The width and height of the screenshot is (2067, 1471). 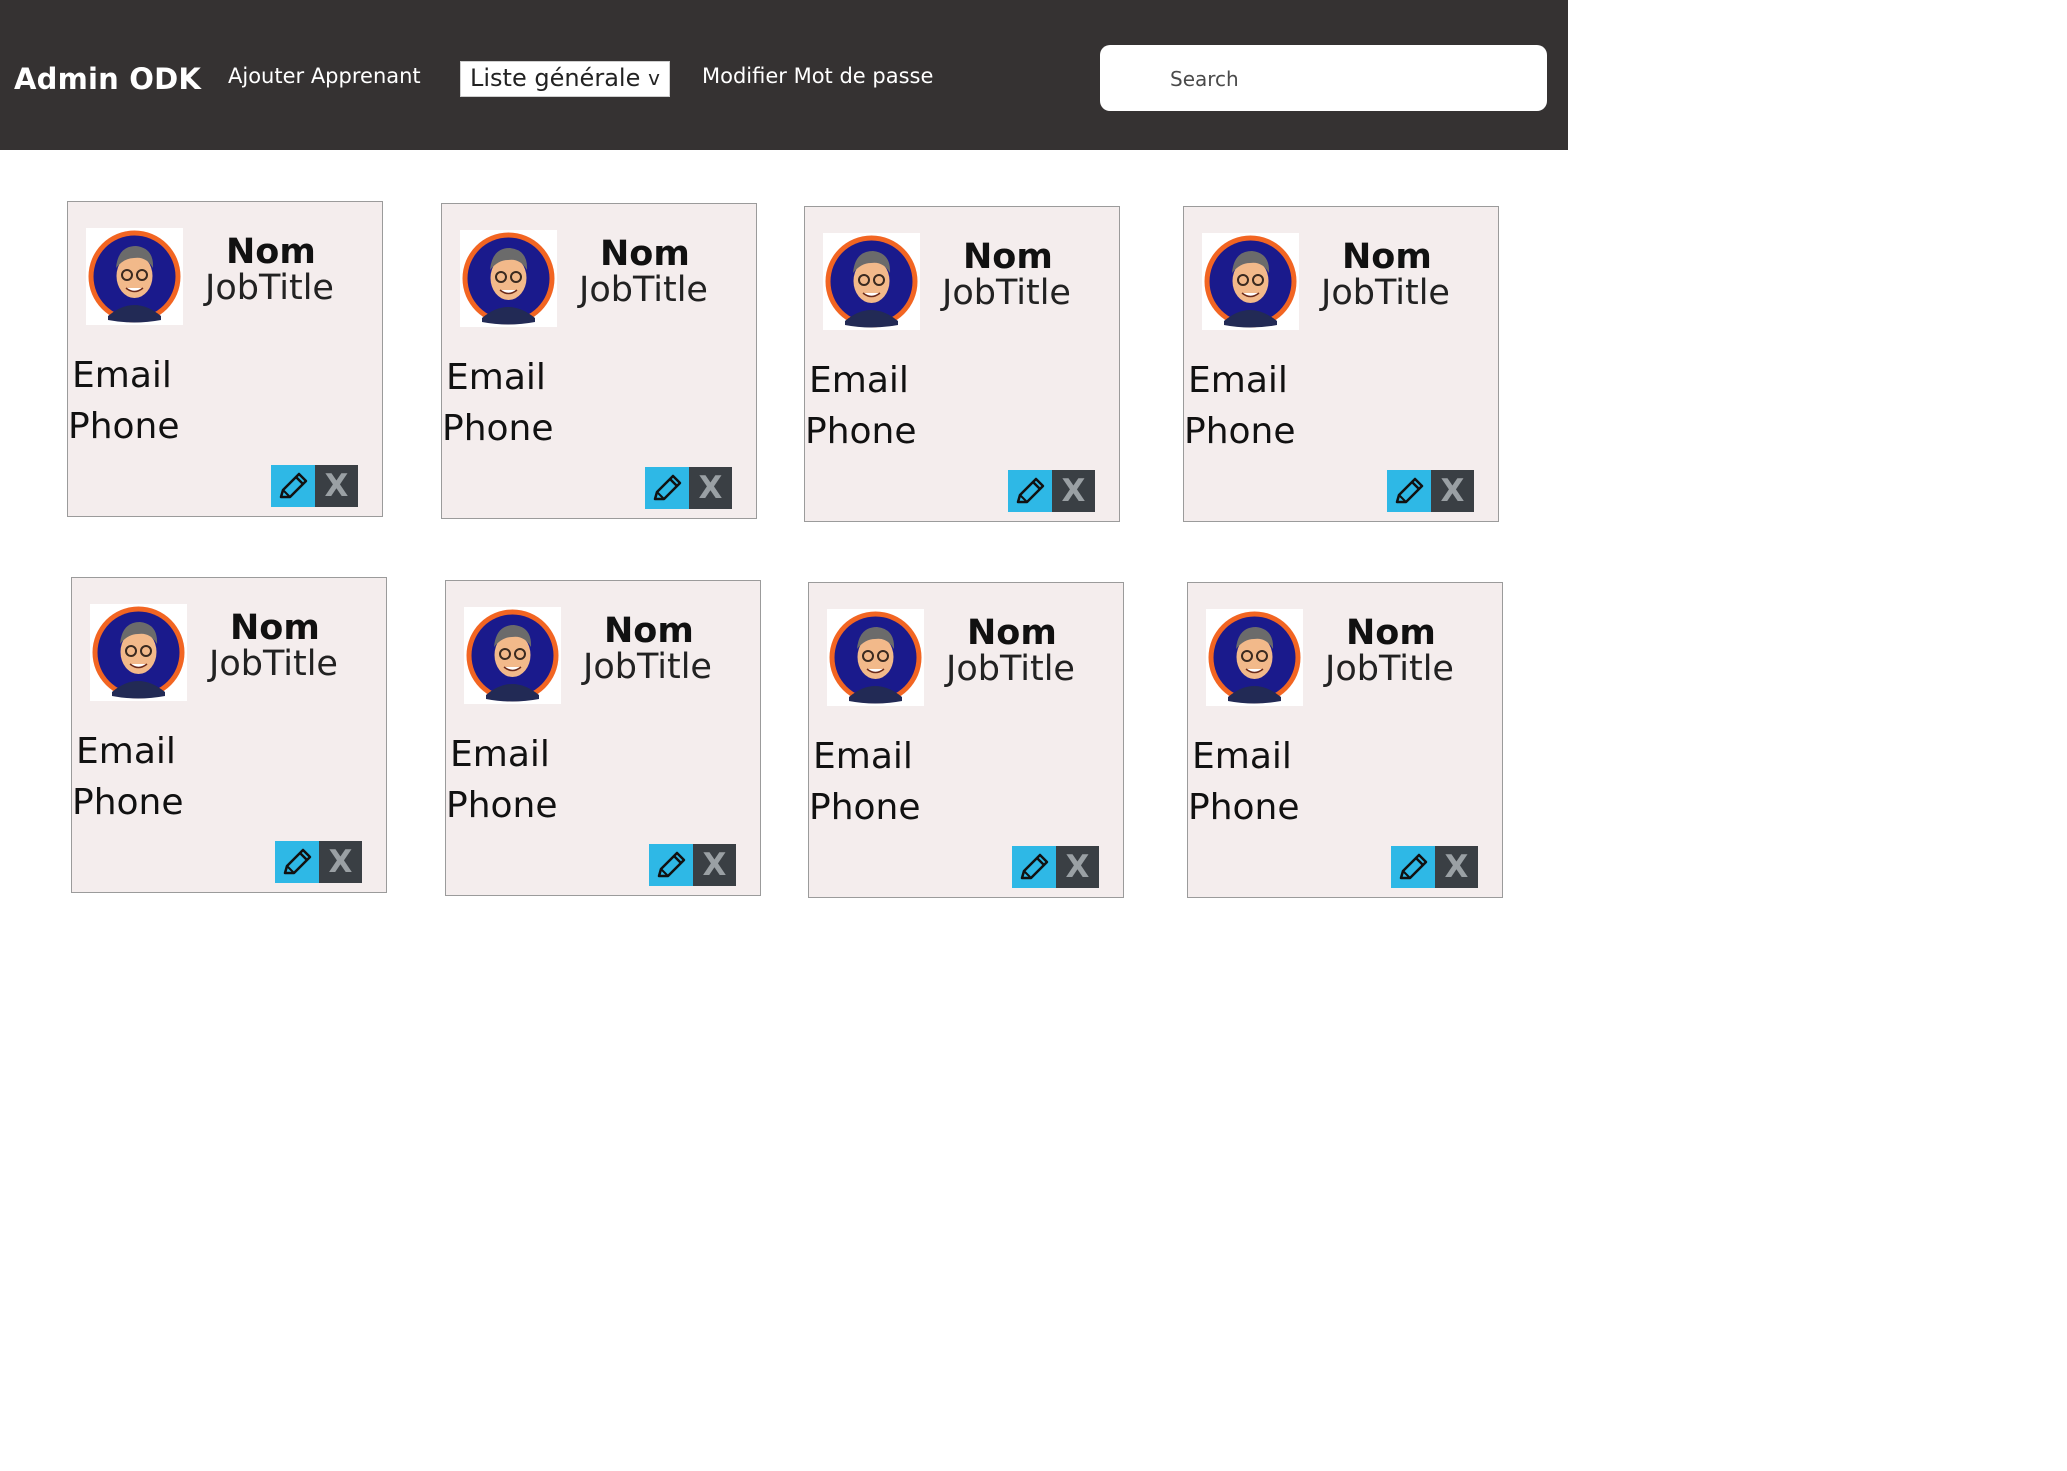 I want to click on nav-add-learner-link: Ajouter Apprenant, so click(x=324, y=76).